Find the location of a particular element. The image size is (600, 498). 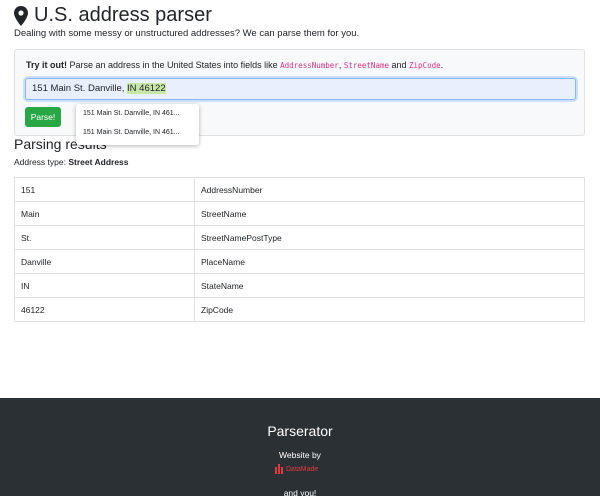

field-example-street-name: StreetName is located at coordinates (366, 65).